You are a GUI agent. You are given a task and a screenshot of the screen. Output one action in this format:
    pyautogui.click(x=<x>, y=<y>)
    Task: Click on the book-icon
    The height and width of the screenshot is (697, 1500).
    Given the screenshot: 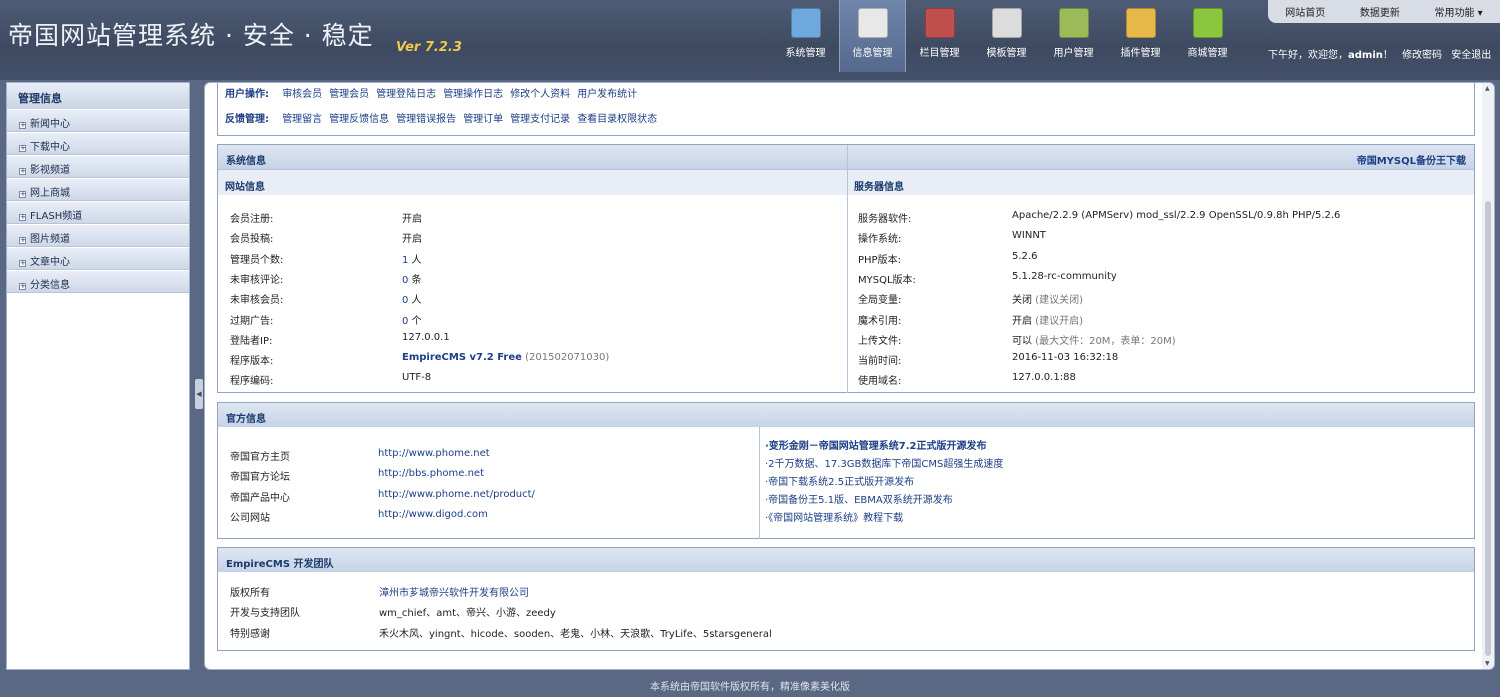 What is the action you would take?
    pyautogui.click(x=939, y=23)
    